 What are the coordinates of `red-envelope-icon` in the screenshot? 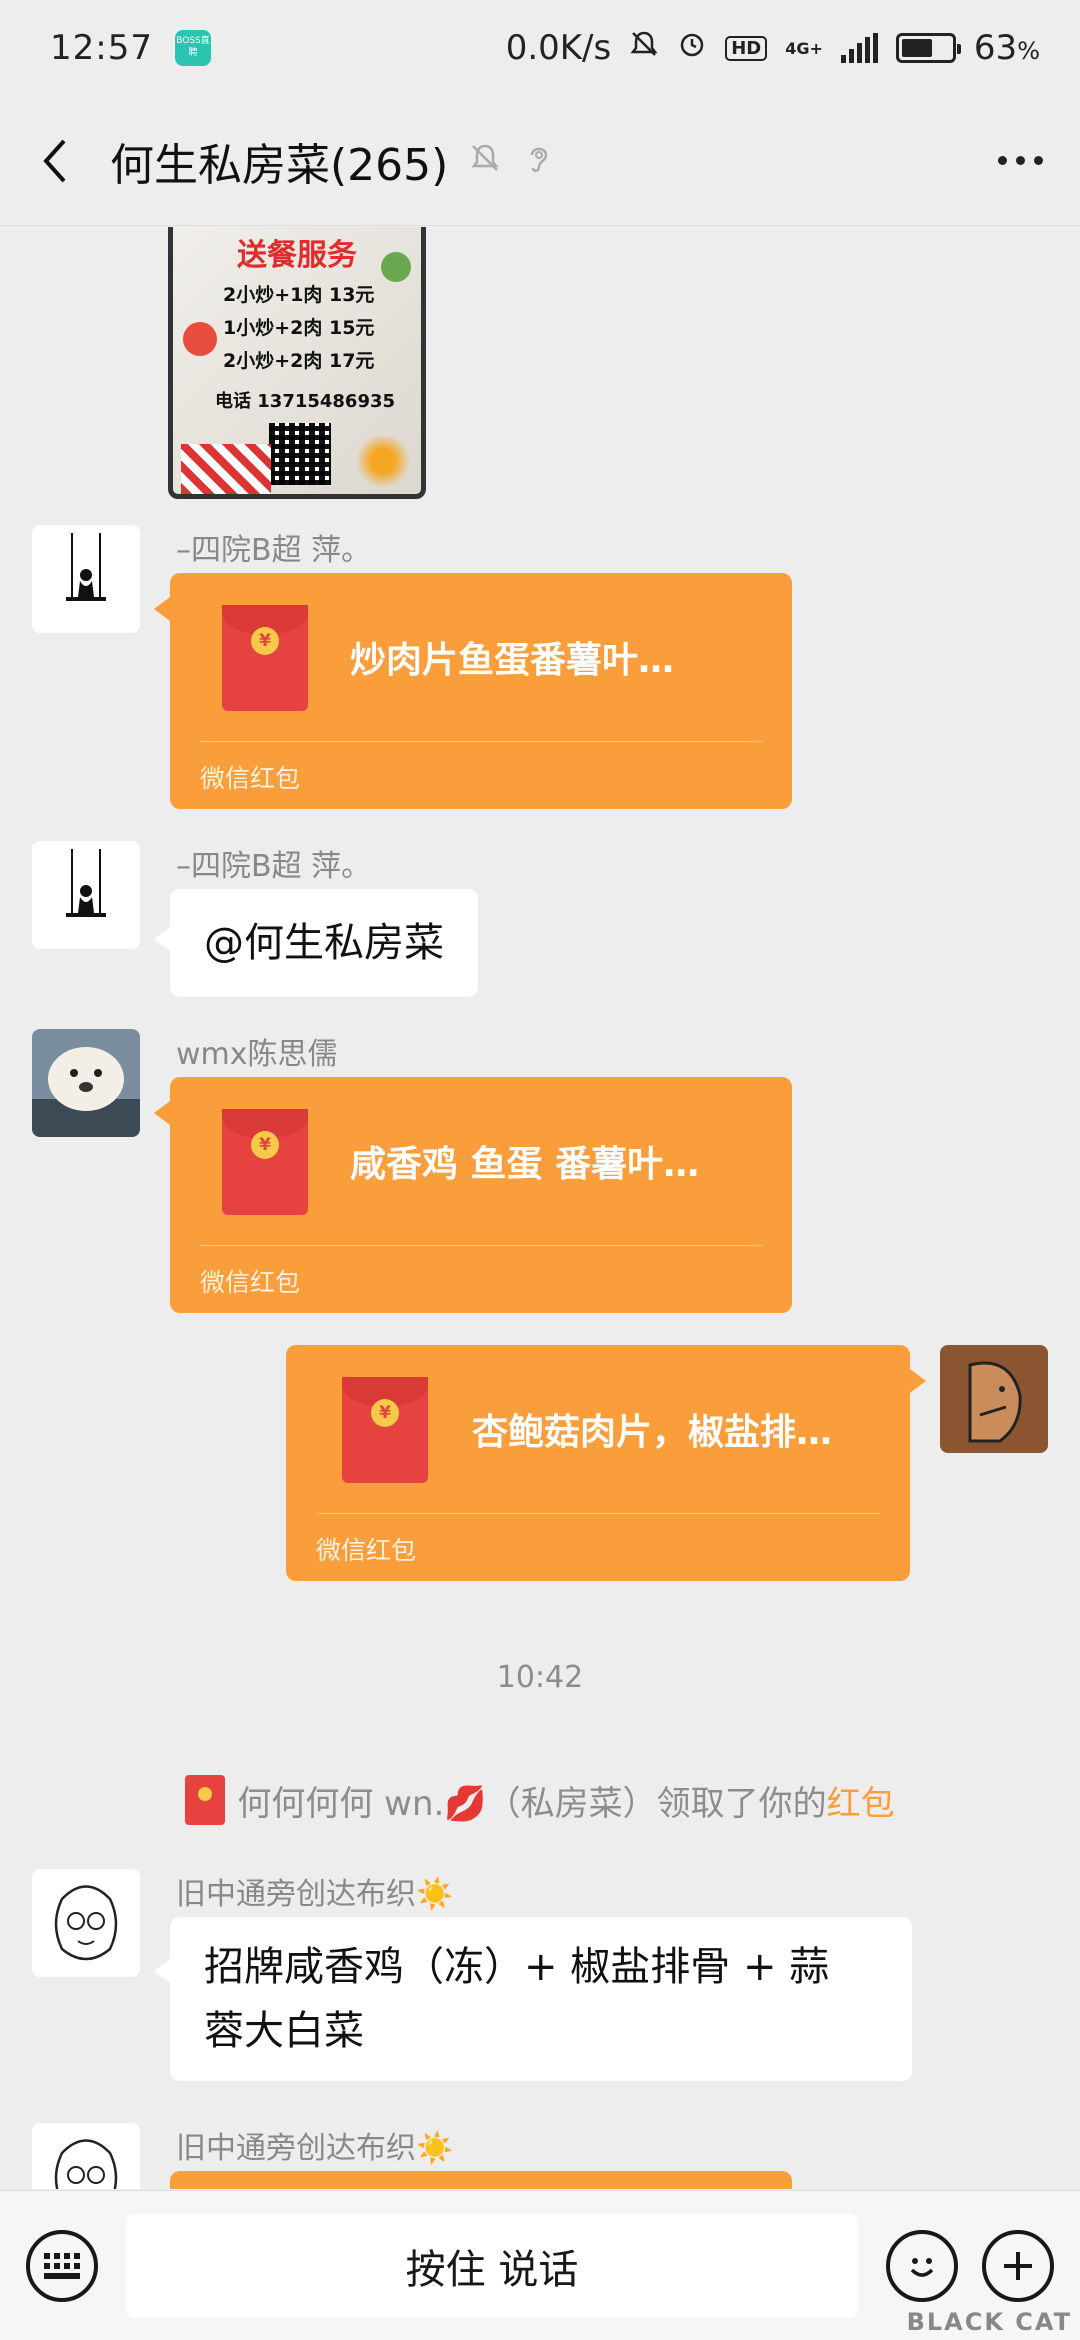 It's located at (205, 1800).